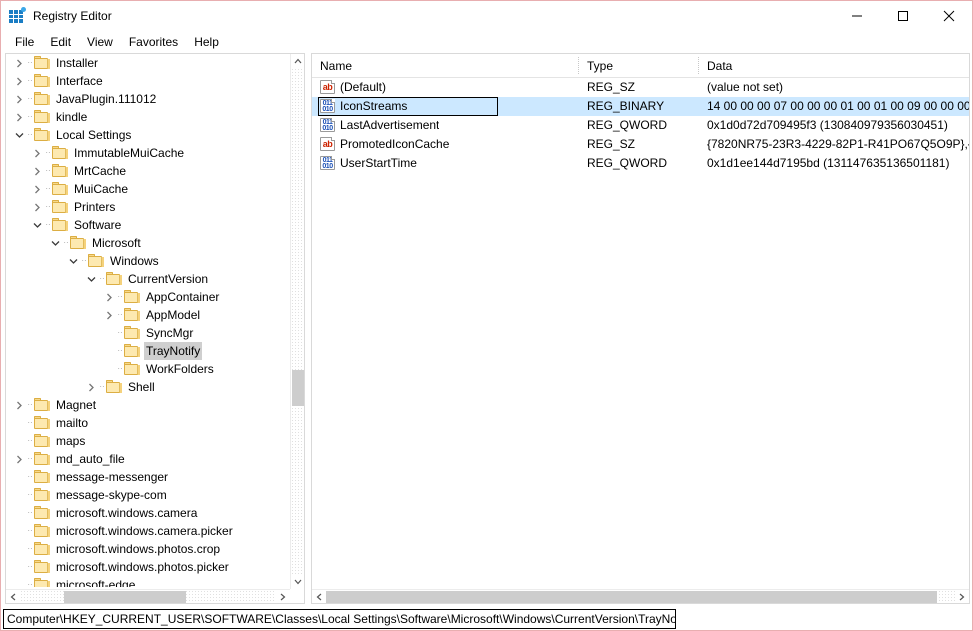 The width and height of the screenshot is (973, 631). Describe the element at coordinates (283, 596) in the screenshot. I see `tree-scroll-right-icon` at that location.